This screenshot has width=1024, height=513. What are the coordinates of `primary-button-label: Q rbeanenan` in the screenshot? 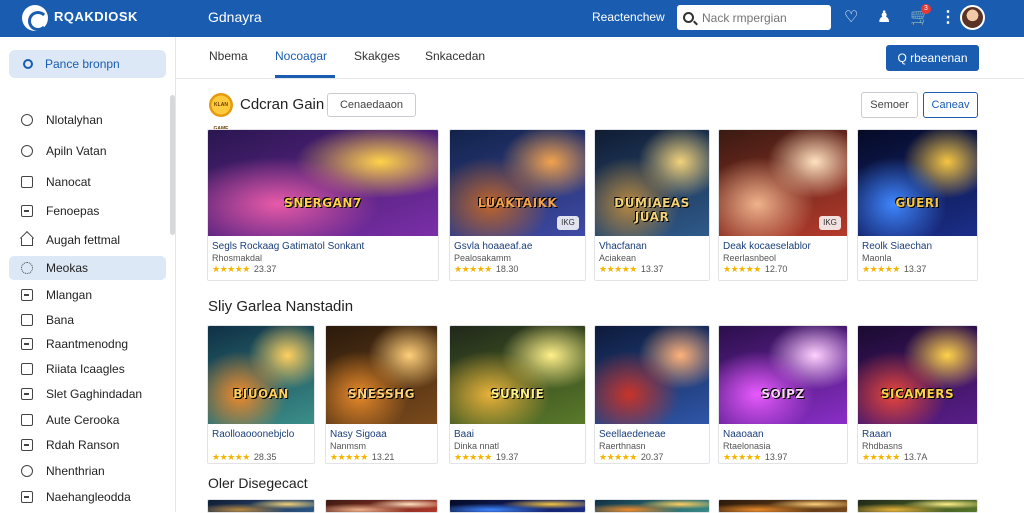 It's located at (932, 58).